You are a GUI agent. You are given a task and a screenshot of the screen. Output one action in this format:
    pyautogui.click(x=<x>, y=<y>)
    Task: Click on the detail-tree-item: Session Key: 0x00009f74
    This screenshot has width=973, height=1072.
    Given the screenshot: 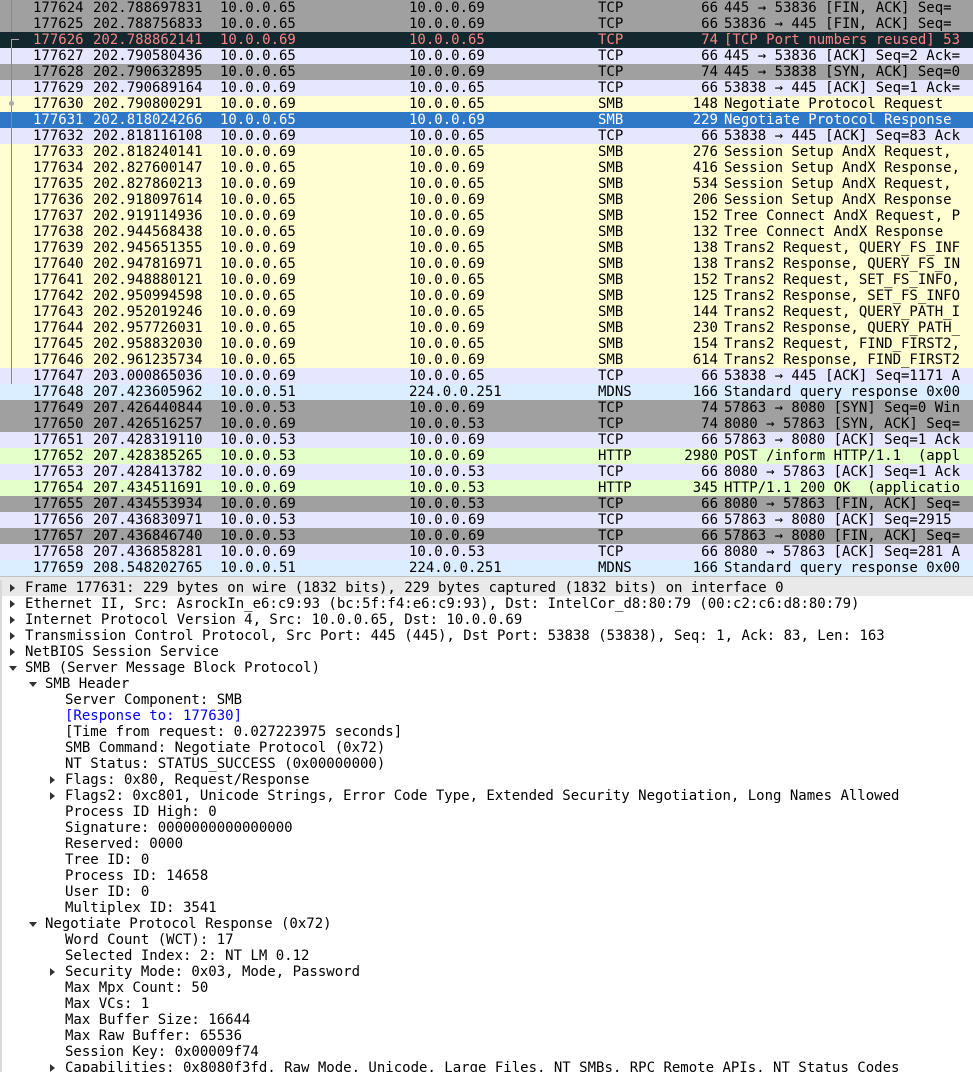 What is the action you would take?
    pyautogui.click(x=487, y=1052)
    